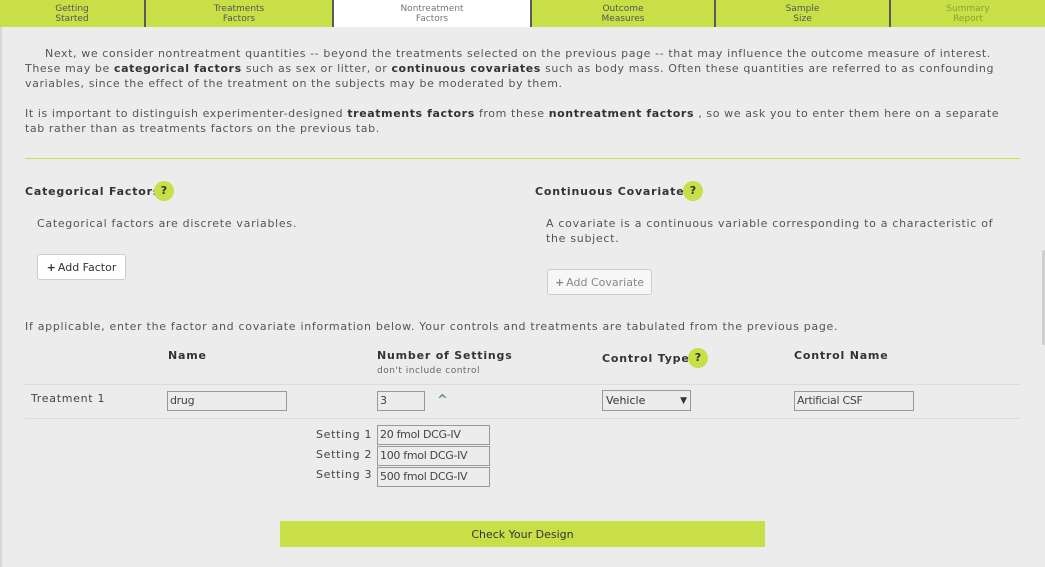 This screenshot has width=1045, height=567. What do you see at coordinates (93, 191) in the screenshot?
I see `categorical-factors-title: Categorical Factors` at bounding box center [93, 191].